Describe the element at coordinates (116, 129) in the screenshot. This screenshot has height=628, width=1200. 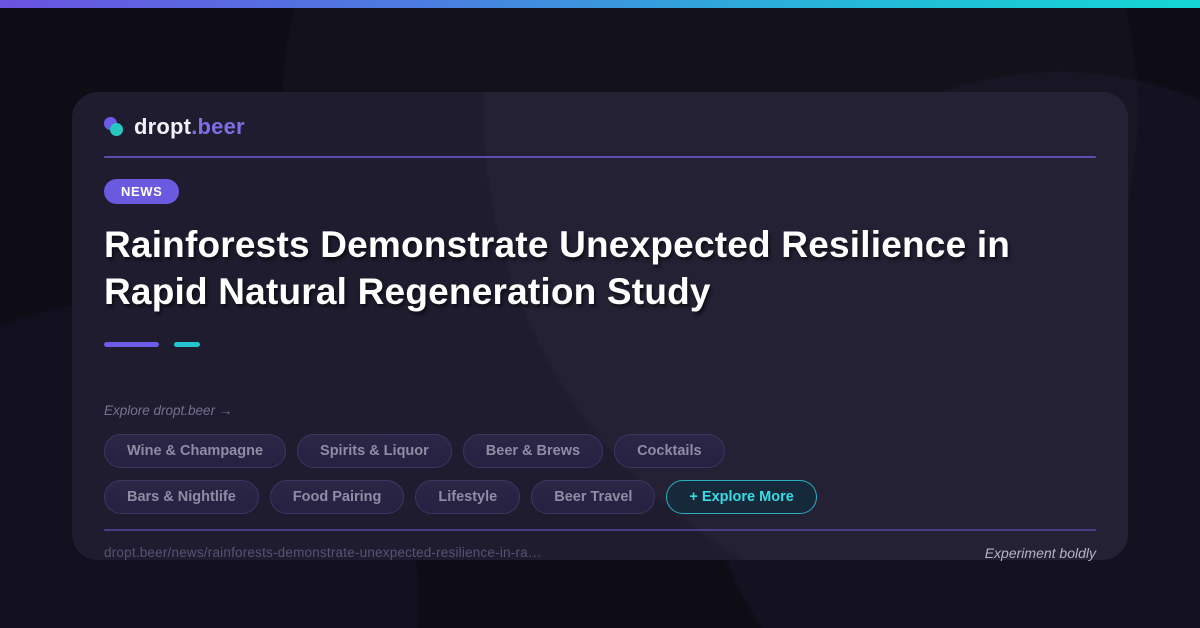
I see `logo-teal-circle` at that location.